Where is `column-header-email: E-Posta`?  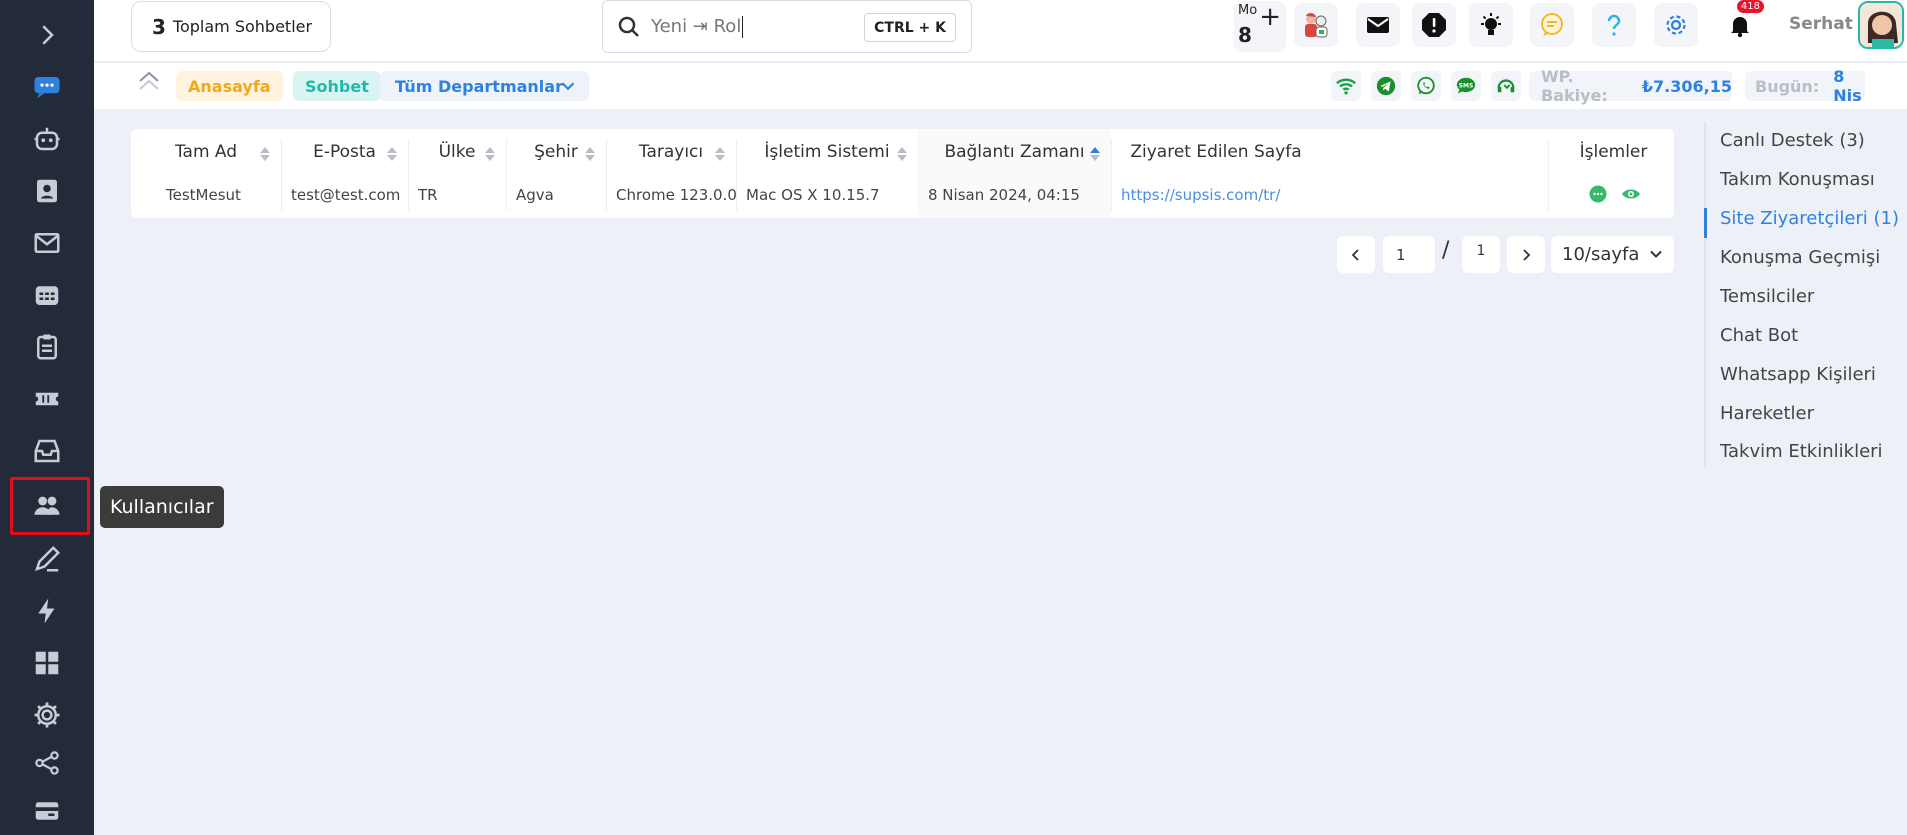
column-header-email: E-Posta is located at coordinates (344, 152).